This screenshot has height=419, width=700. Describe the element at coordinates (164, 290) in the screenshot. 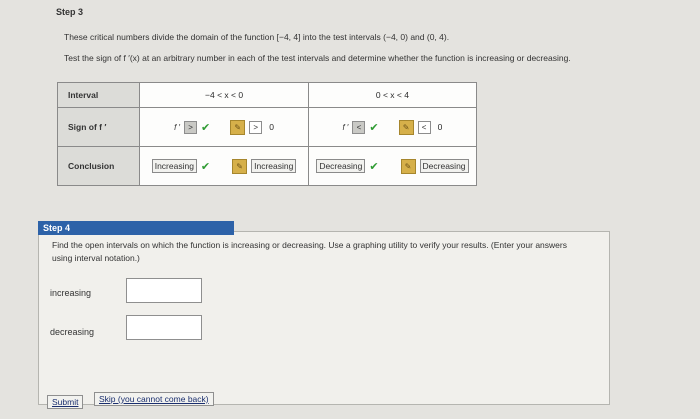

I see `increasing-input` at that location.